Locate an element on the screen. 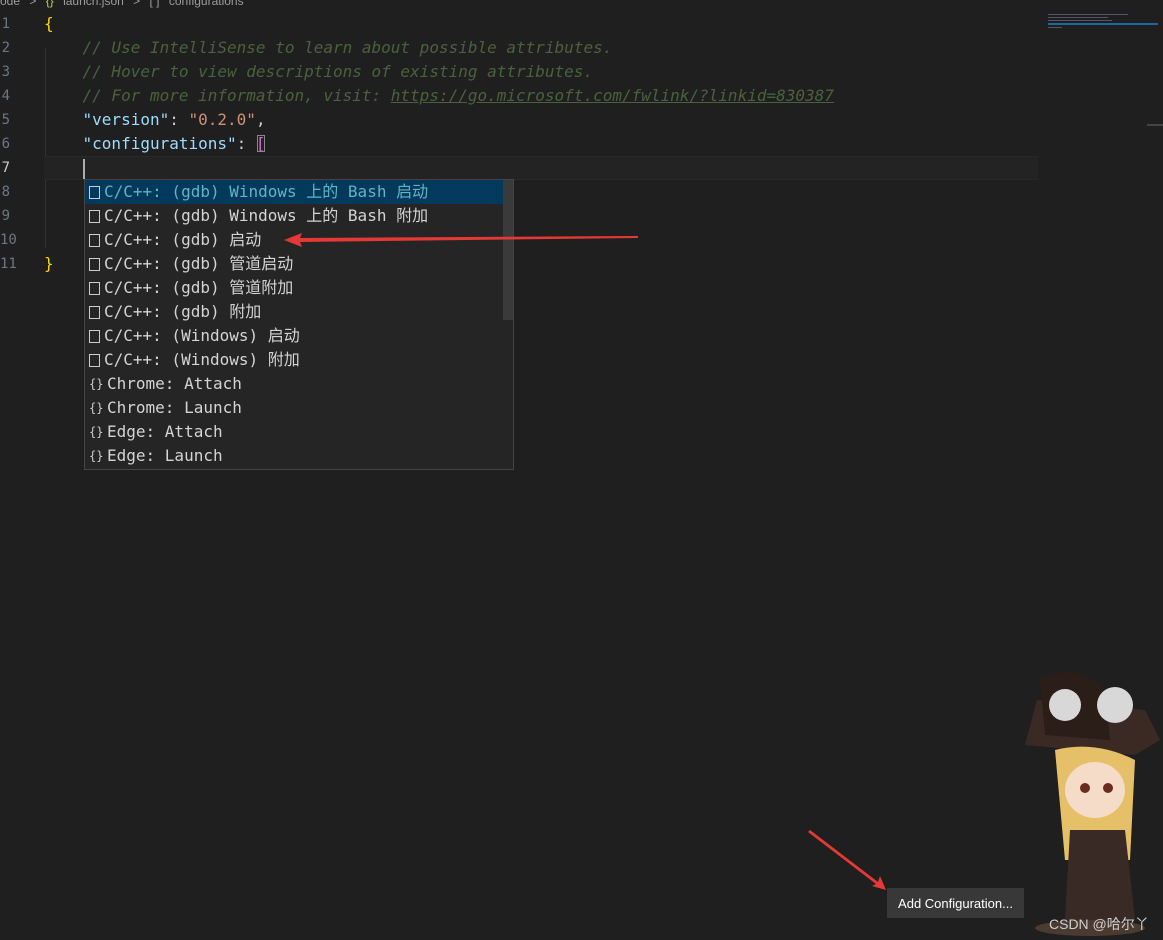 The width and height of the screenshot is (1163, 940). suggestion-item: C/C++: (Windows) 附加 is located at coordinates (299, 360).